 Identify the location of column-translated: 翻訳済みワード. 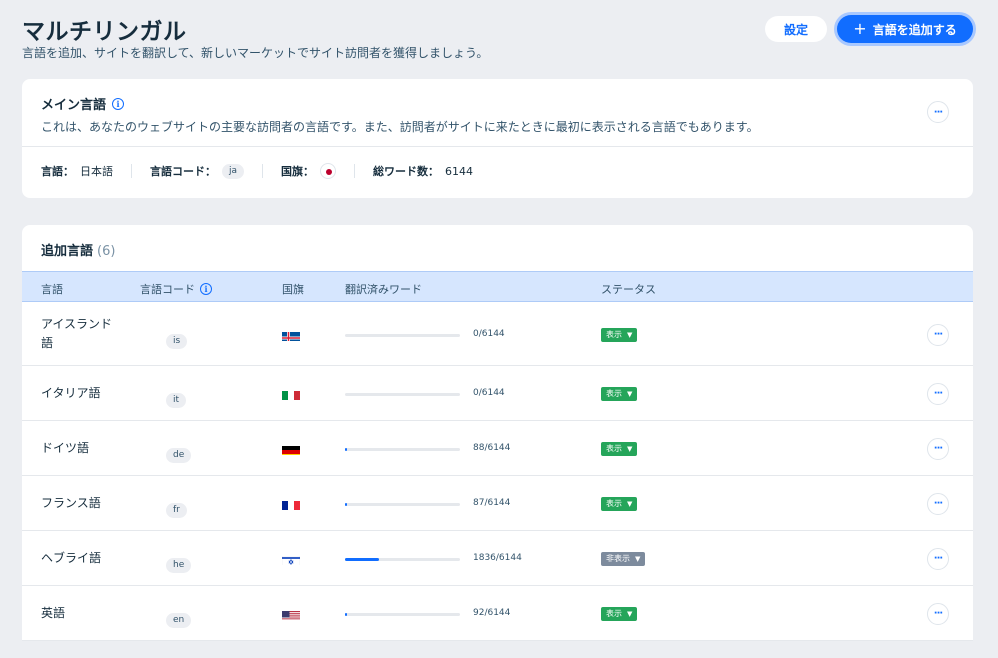
(383, 289).